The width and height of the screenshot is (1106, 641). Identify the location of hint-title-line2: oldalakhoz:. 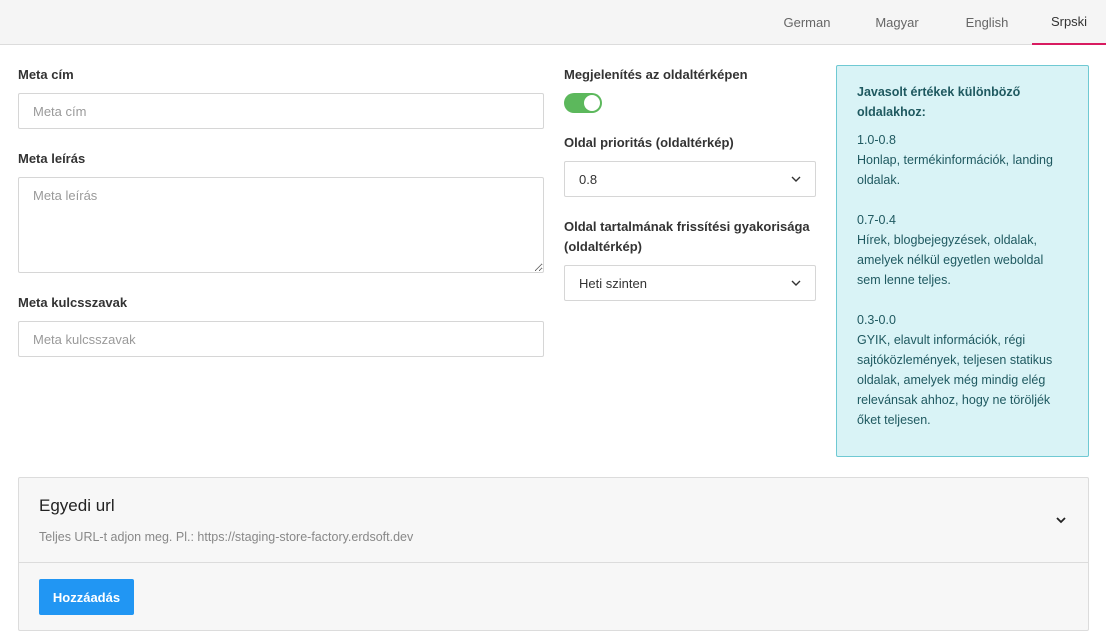
(891, 112).